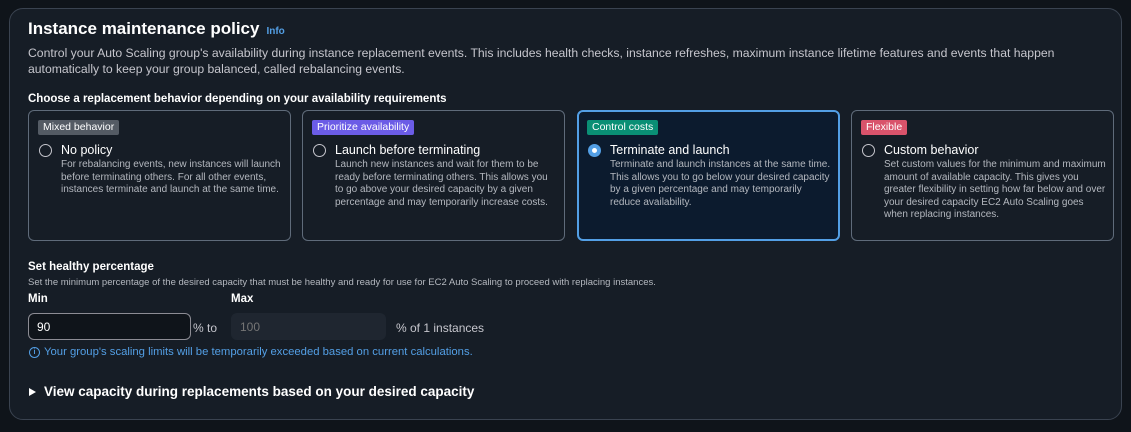  I want to click on option-title: Custom behavior, so click(931, 150).